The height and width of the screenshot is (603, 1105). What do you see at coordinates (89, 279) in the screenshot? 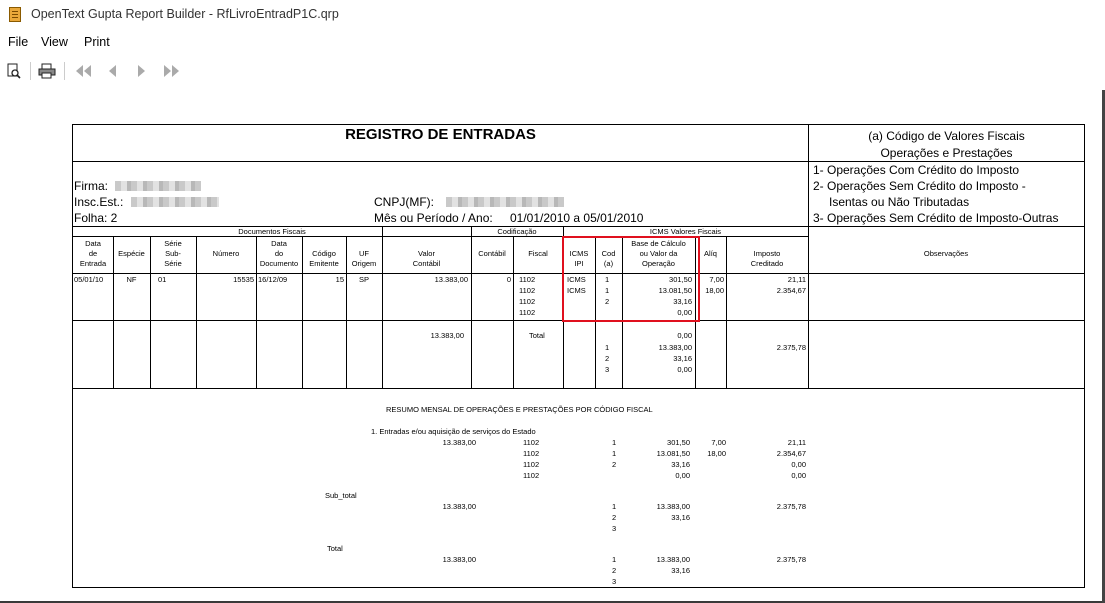
I see `entry-data: 05/01/10` at bounding box center [89, 279].